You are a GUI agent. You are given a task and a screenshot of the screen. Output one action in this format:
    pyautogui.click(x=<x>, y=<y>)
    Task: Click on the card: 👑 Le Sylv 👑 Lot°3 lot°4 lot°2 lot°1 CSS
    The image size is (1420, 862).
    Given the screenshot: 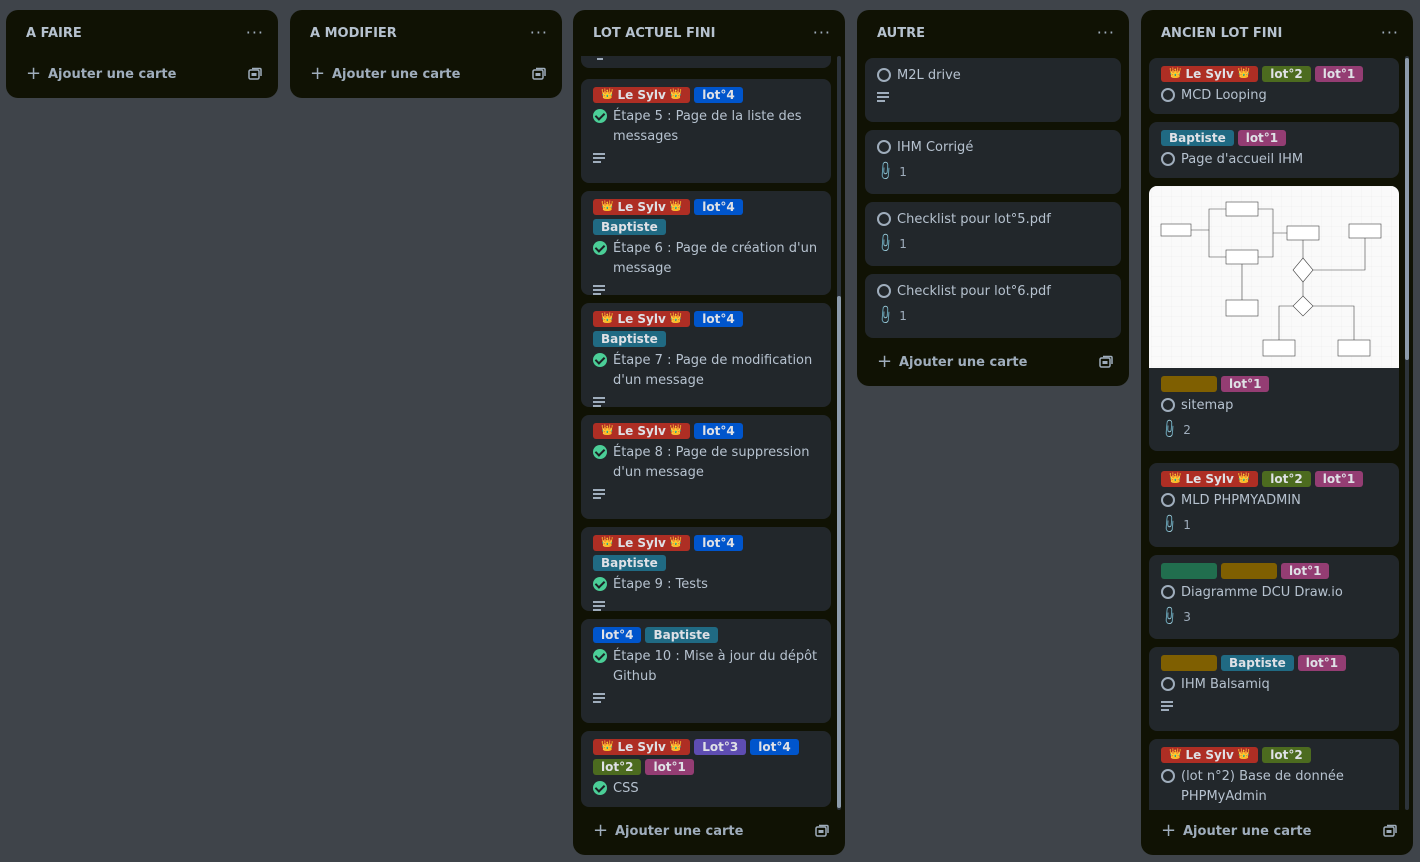 What is the action you would take?
    pyautogui.click(x=706, y=769)
    